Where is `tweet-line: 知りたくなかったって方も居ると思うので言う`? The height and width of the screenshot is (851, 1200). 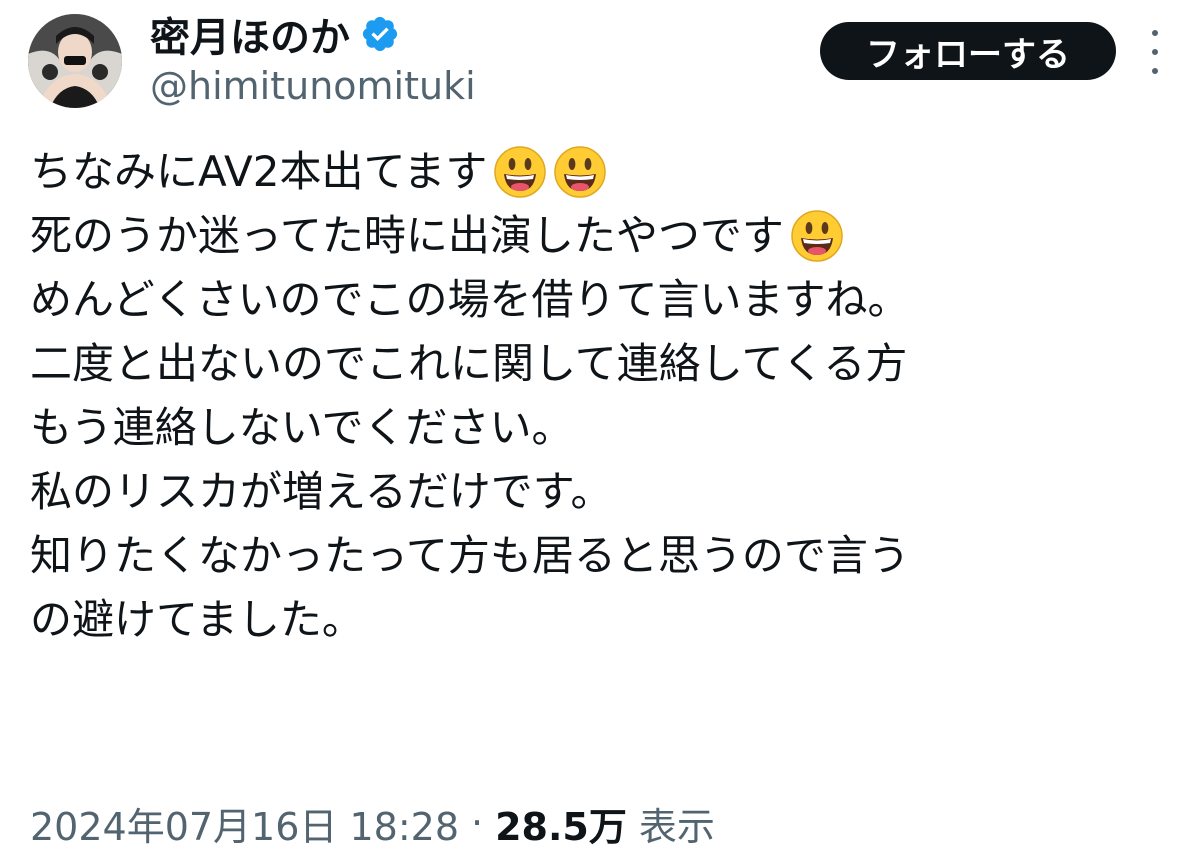
tweet-line: 知りたくなかったって方も居ると思うので言う is located at coordinates (605, 556).